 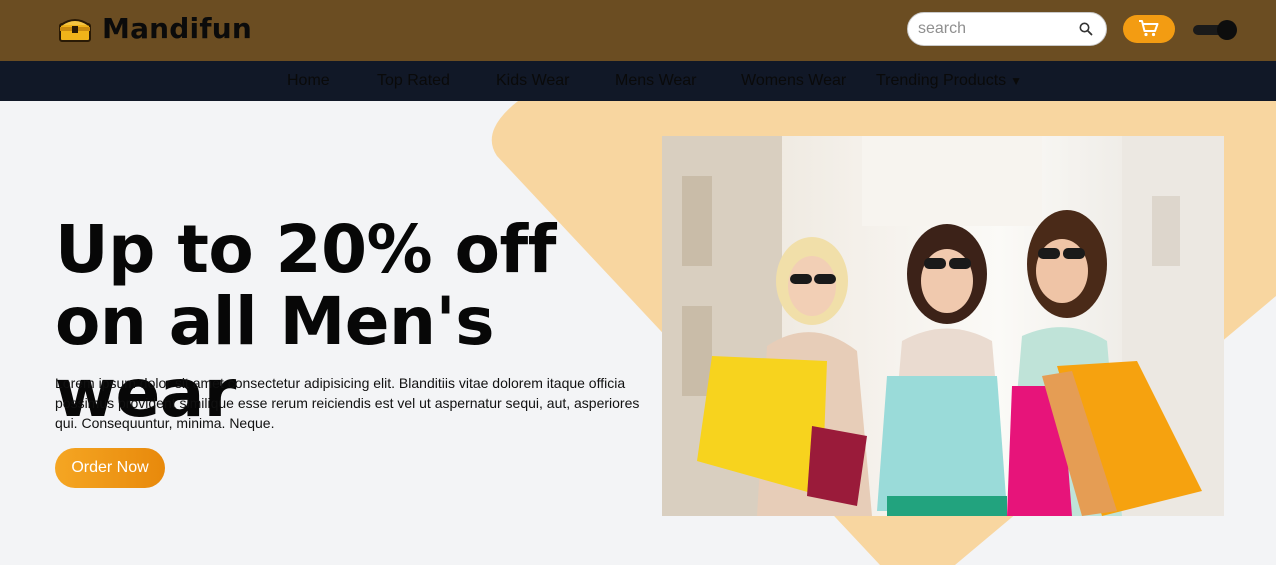 I want to click on brand: Mandifun, so click(x=155, y=28).